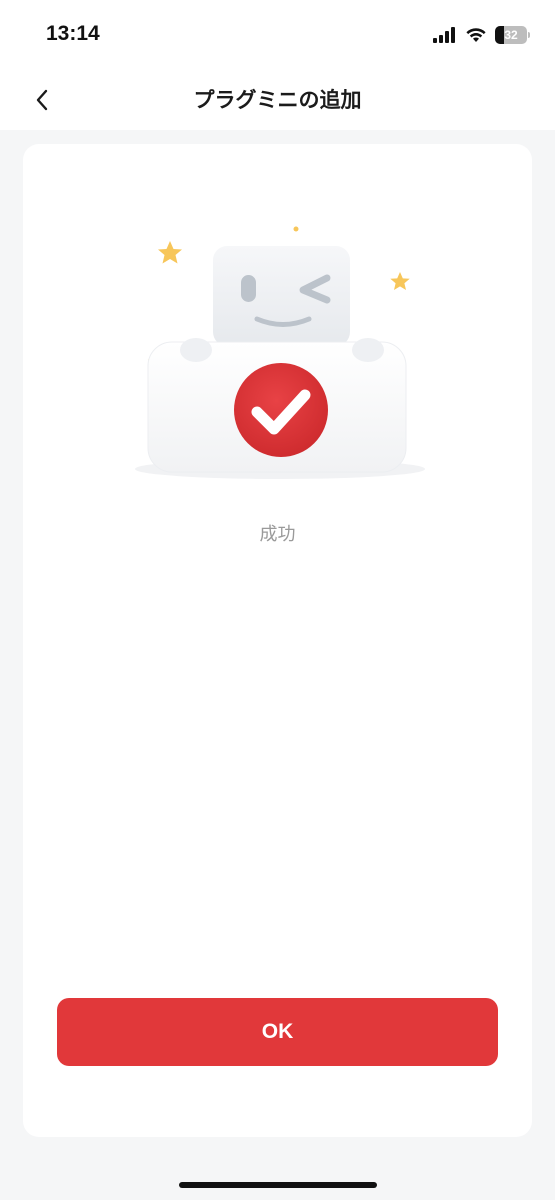 Image resolution: width=555 pixels, height=1200 pixels. What do you see at coordinates (73, 33) in the screenshot?
I see `status-time: 13:14` at bounding box center [73, 33].